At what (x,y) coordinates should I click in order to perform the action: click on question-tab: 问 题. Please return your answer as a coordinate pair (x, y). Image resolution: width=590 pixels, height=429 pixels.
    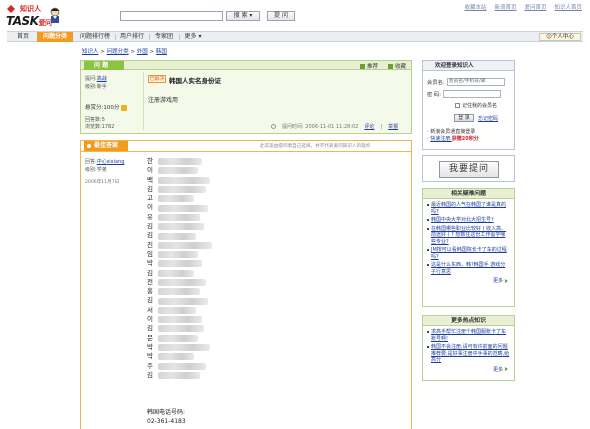
    Looking at the image, I should click on (104, 65).